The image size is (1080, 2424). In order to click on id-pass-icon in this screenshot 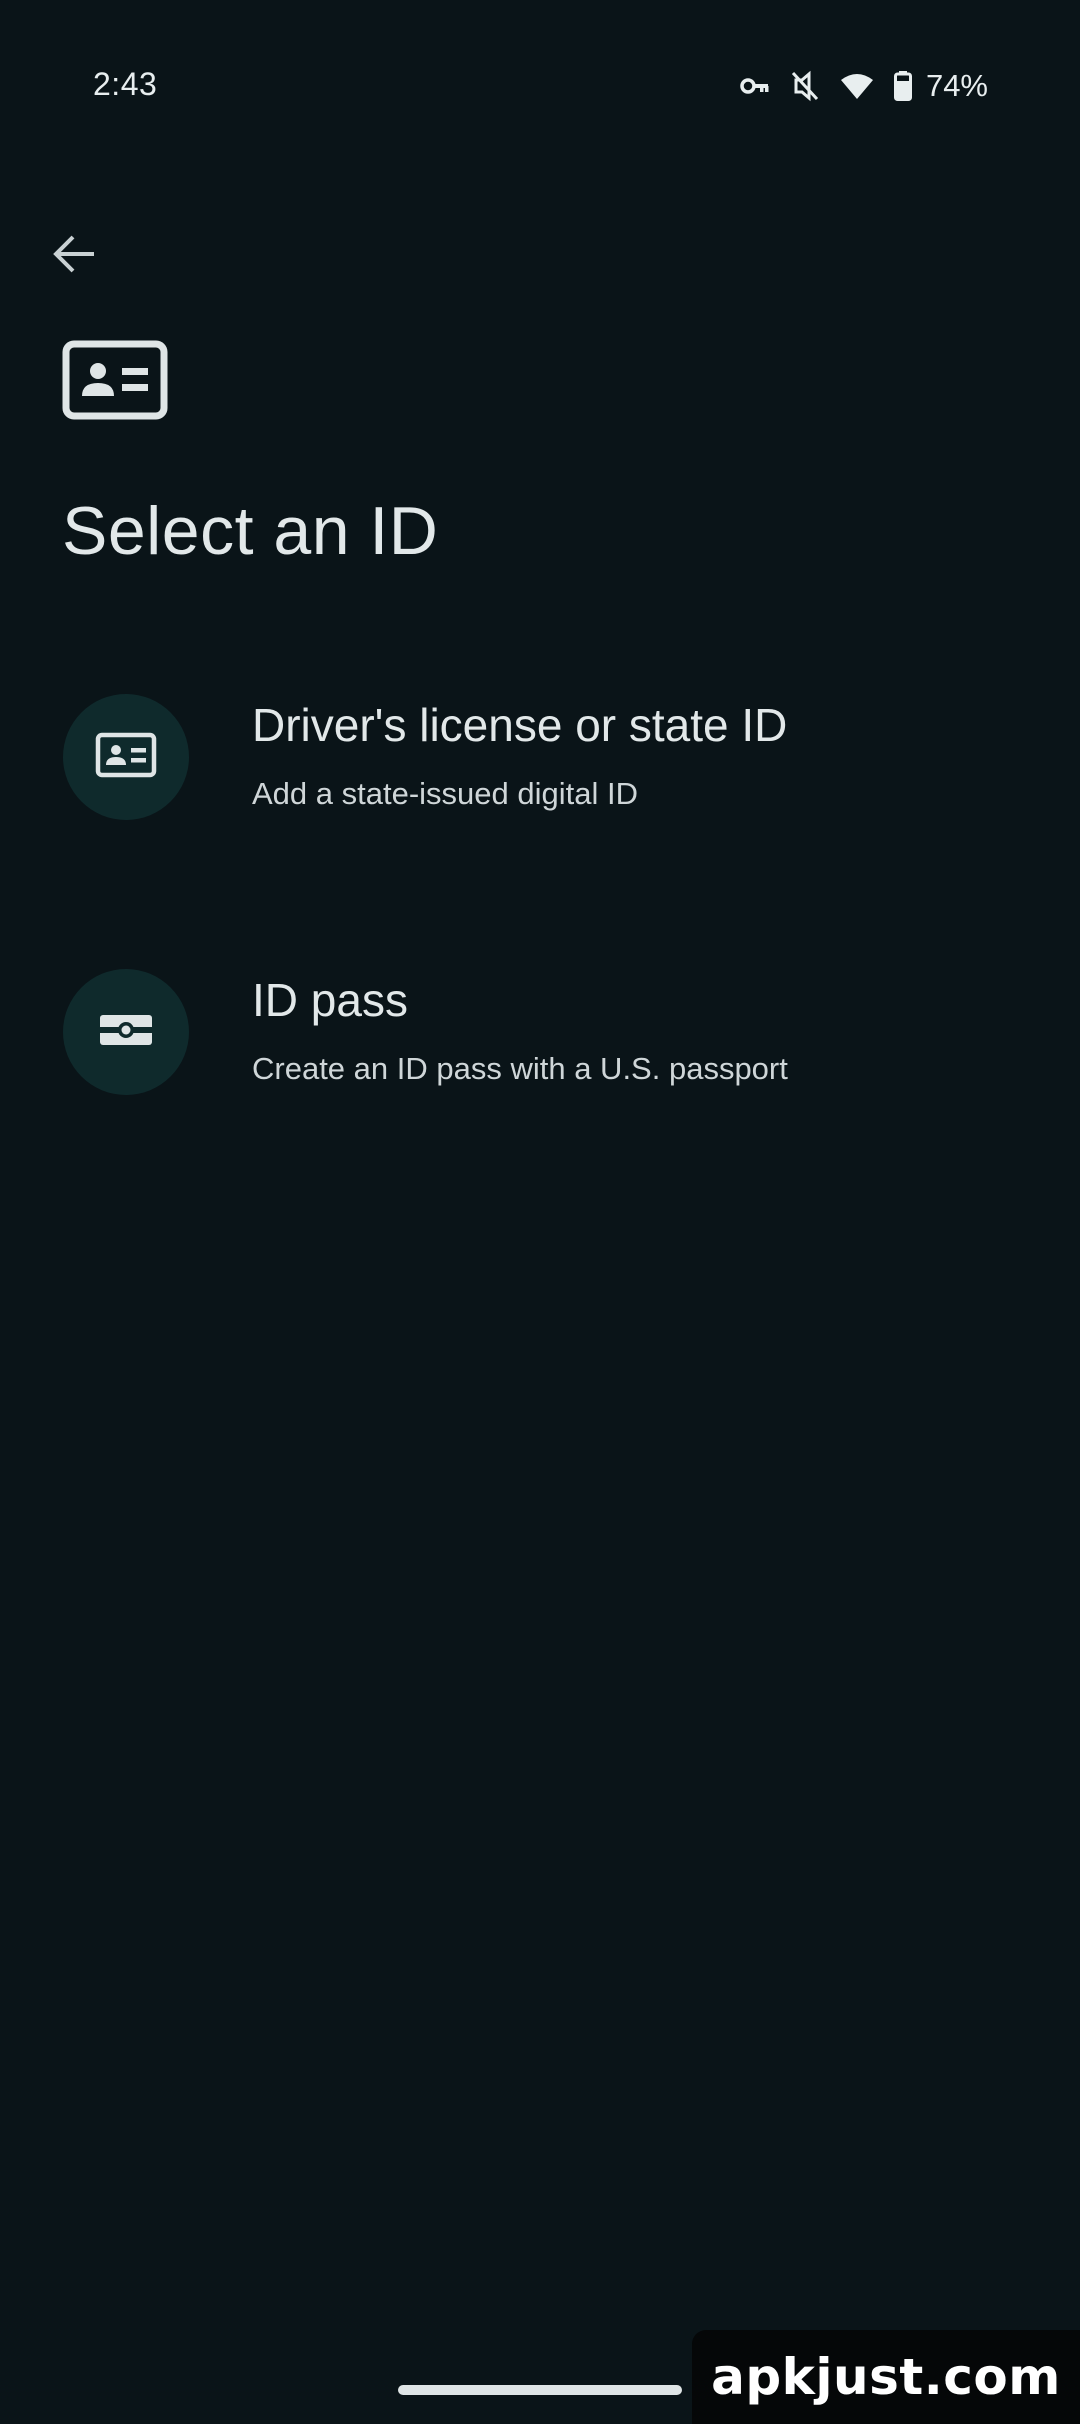, I will do `click(126, 1032)`.